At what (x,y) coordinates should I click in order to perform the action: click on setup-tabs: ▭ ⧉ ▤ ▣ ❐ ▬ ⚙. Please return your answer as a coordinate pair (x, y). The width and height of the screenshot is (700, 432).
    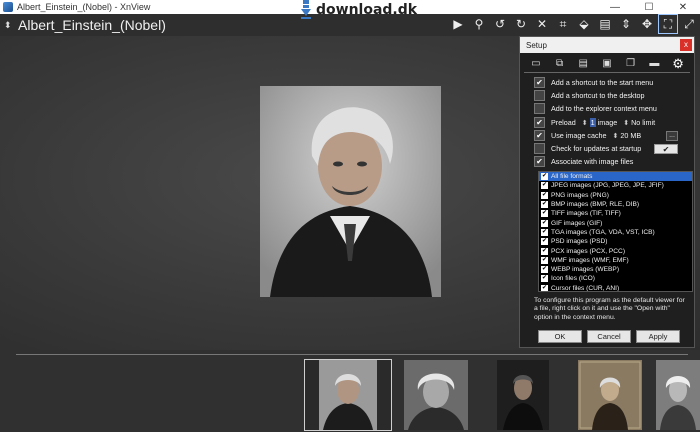
    Looking at the image, I should click on (607, 64).